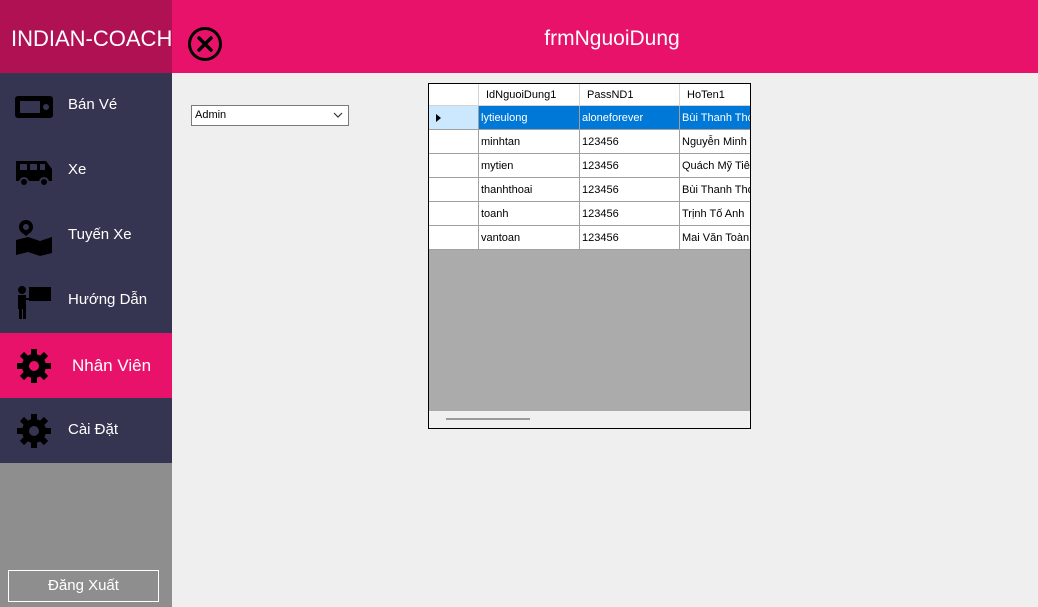 The image size is (1038, 607). What do you see at coordinates (93, 104) in the screenshot?
I see `sidebar-item-label: Bán Vé` at bounding box center [93, 104].